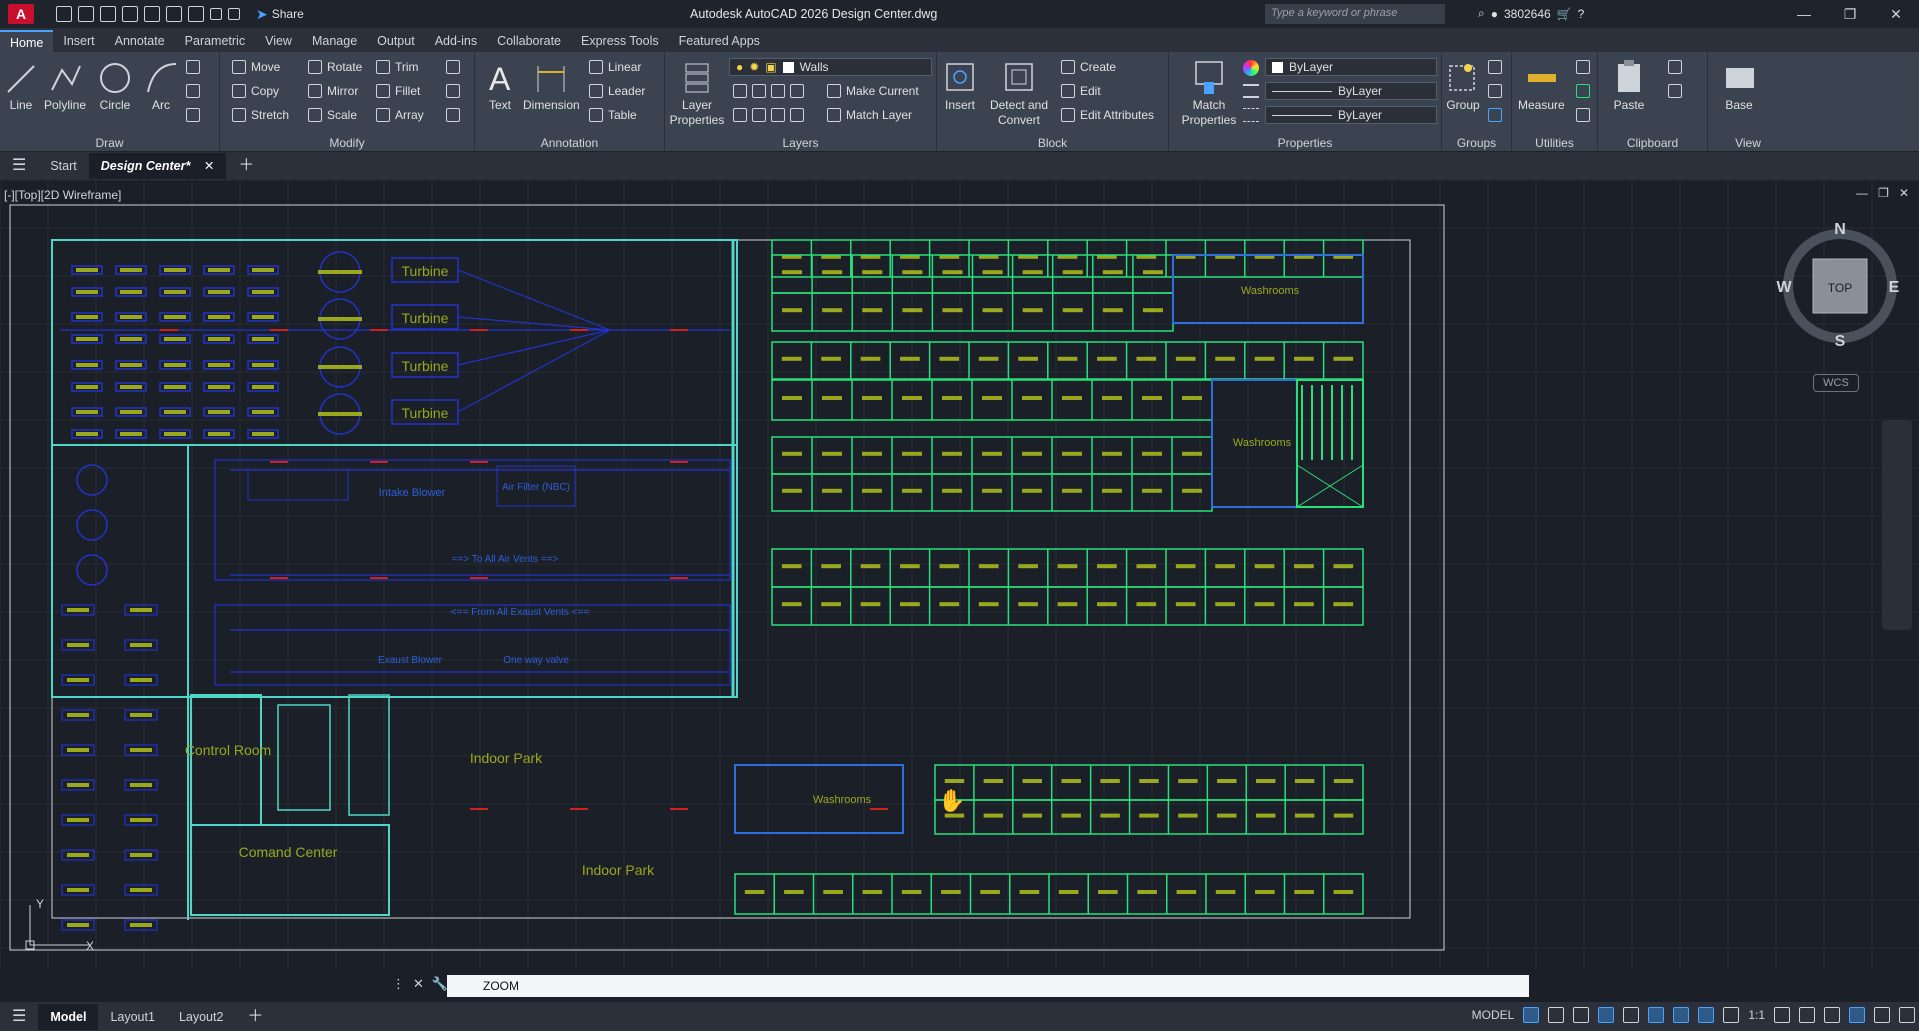 This screenshot has width=1919, height=1031. Describe the element at coordinates (1897, 525) in the screenshot. I see `navigation-bar` at that location.